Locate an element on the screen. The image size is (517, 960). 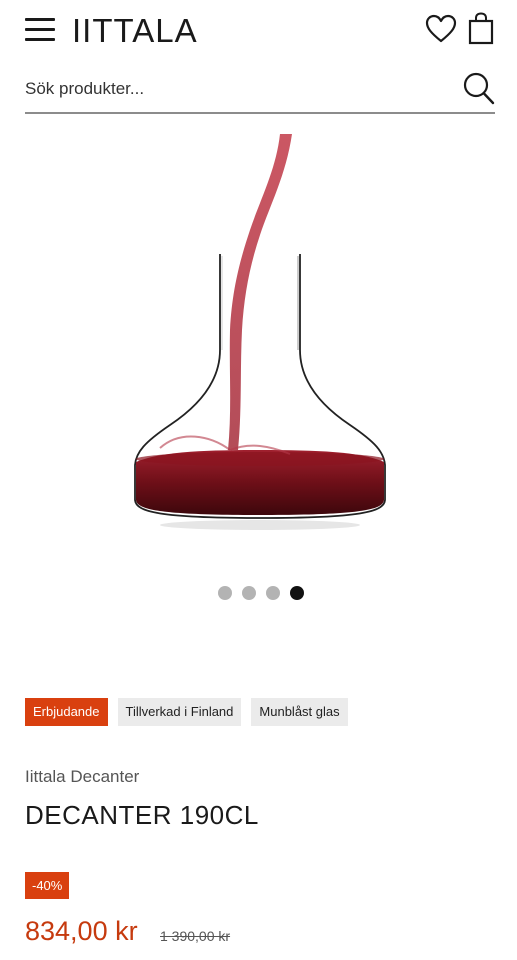
brand-logo: IITTALA is located at coordinates (135, 31).